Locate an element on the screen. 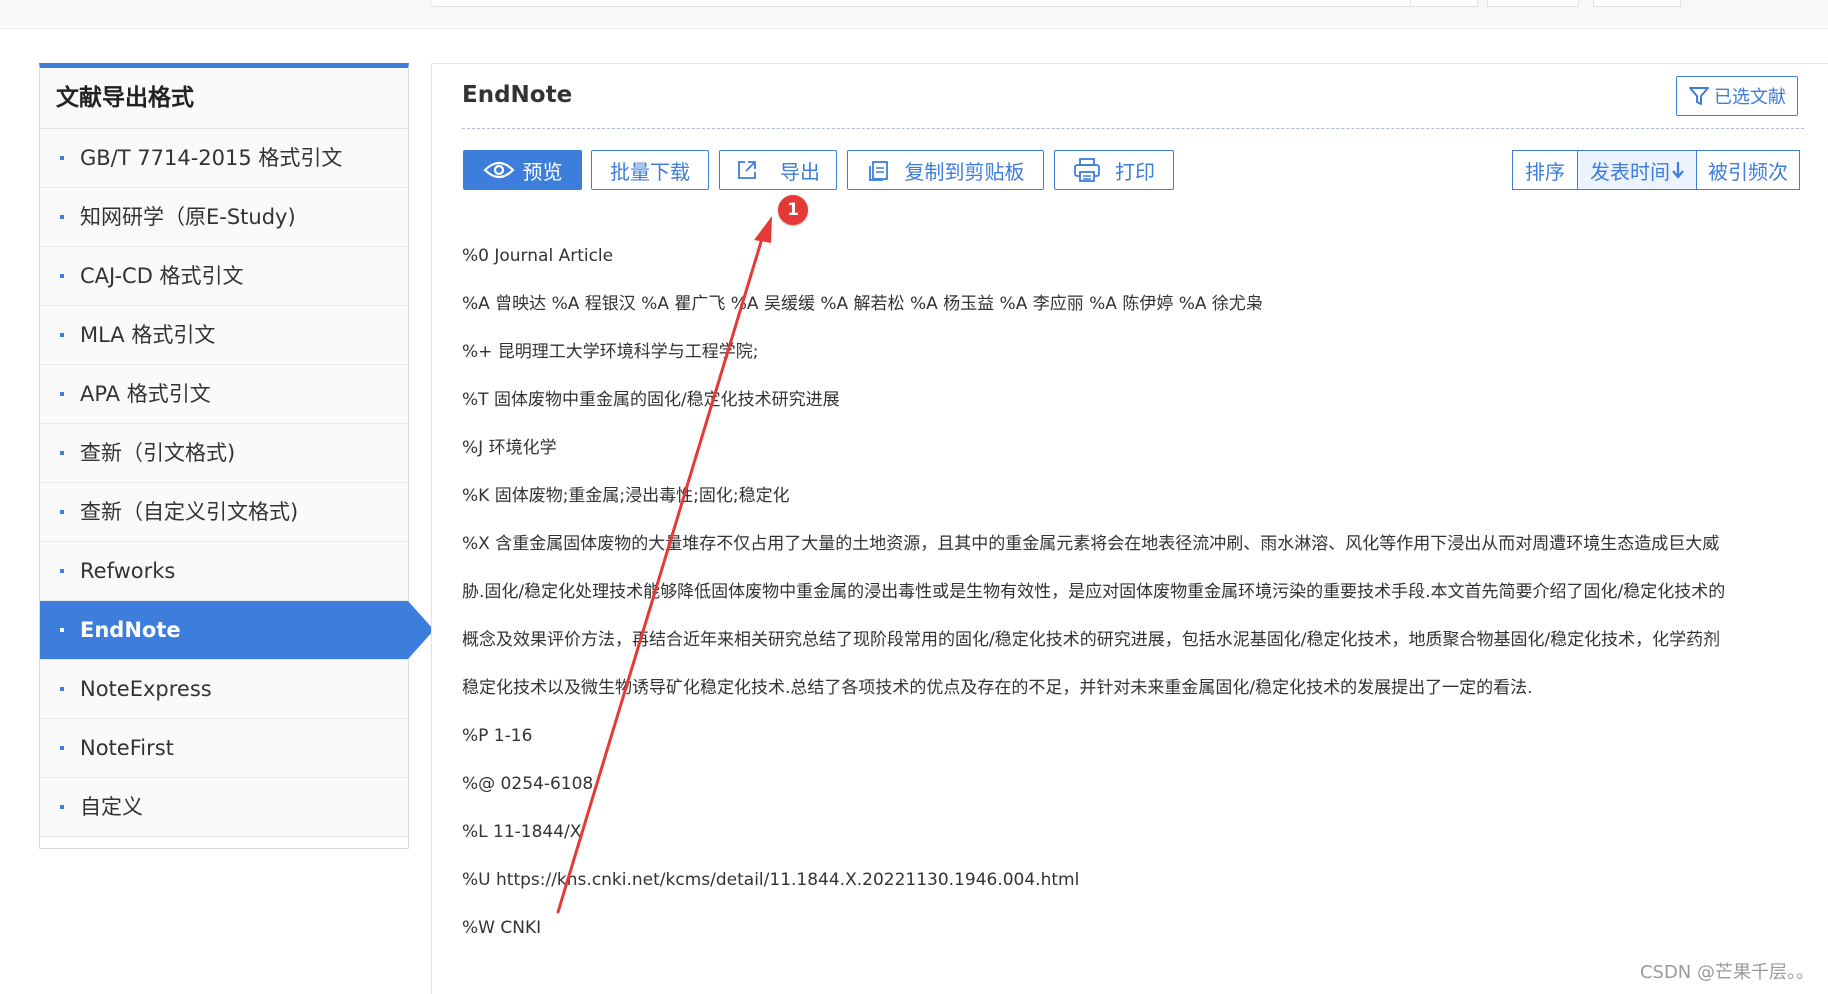 The width and height of the screenshot is (1828, 994). selected-documents-button: 已选文献 is located at coordinates (1737, 96).